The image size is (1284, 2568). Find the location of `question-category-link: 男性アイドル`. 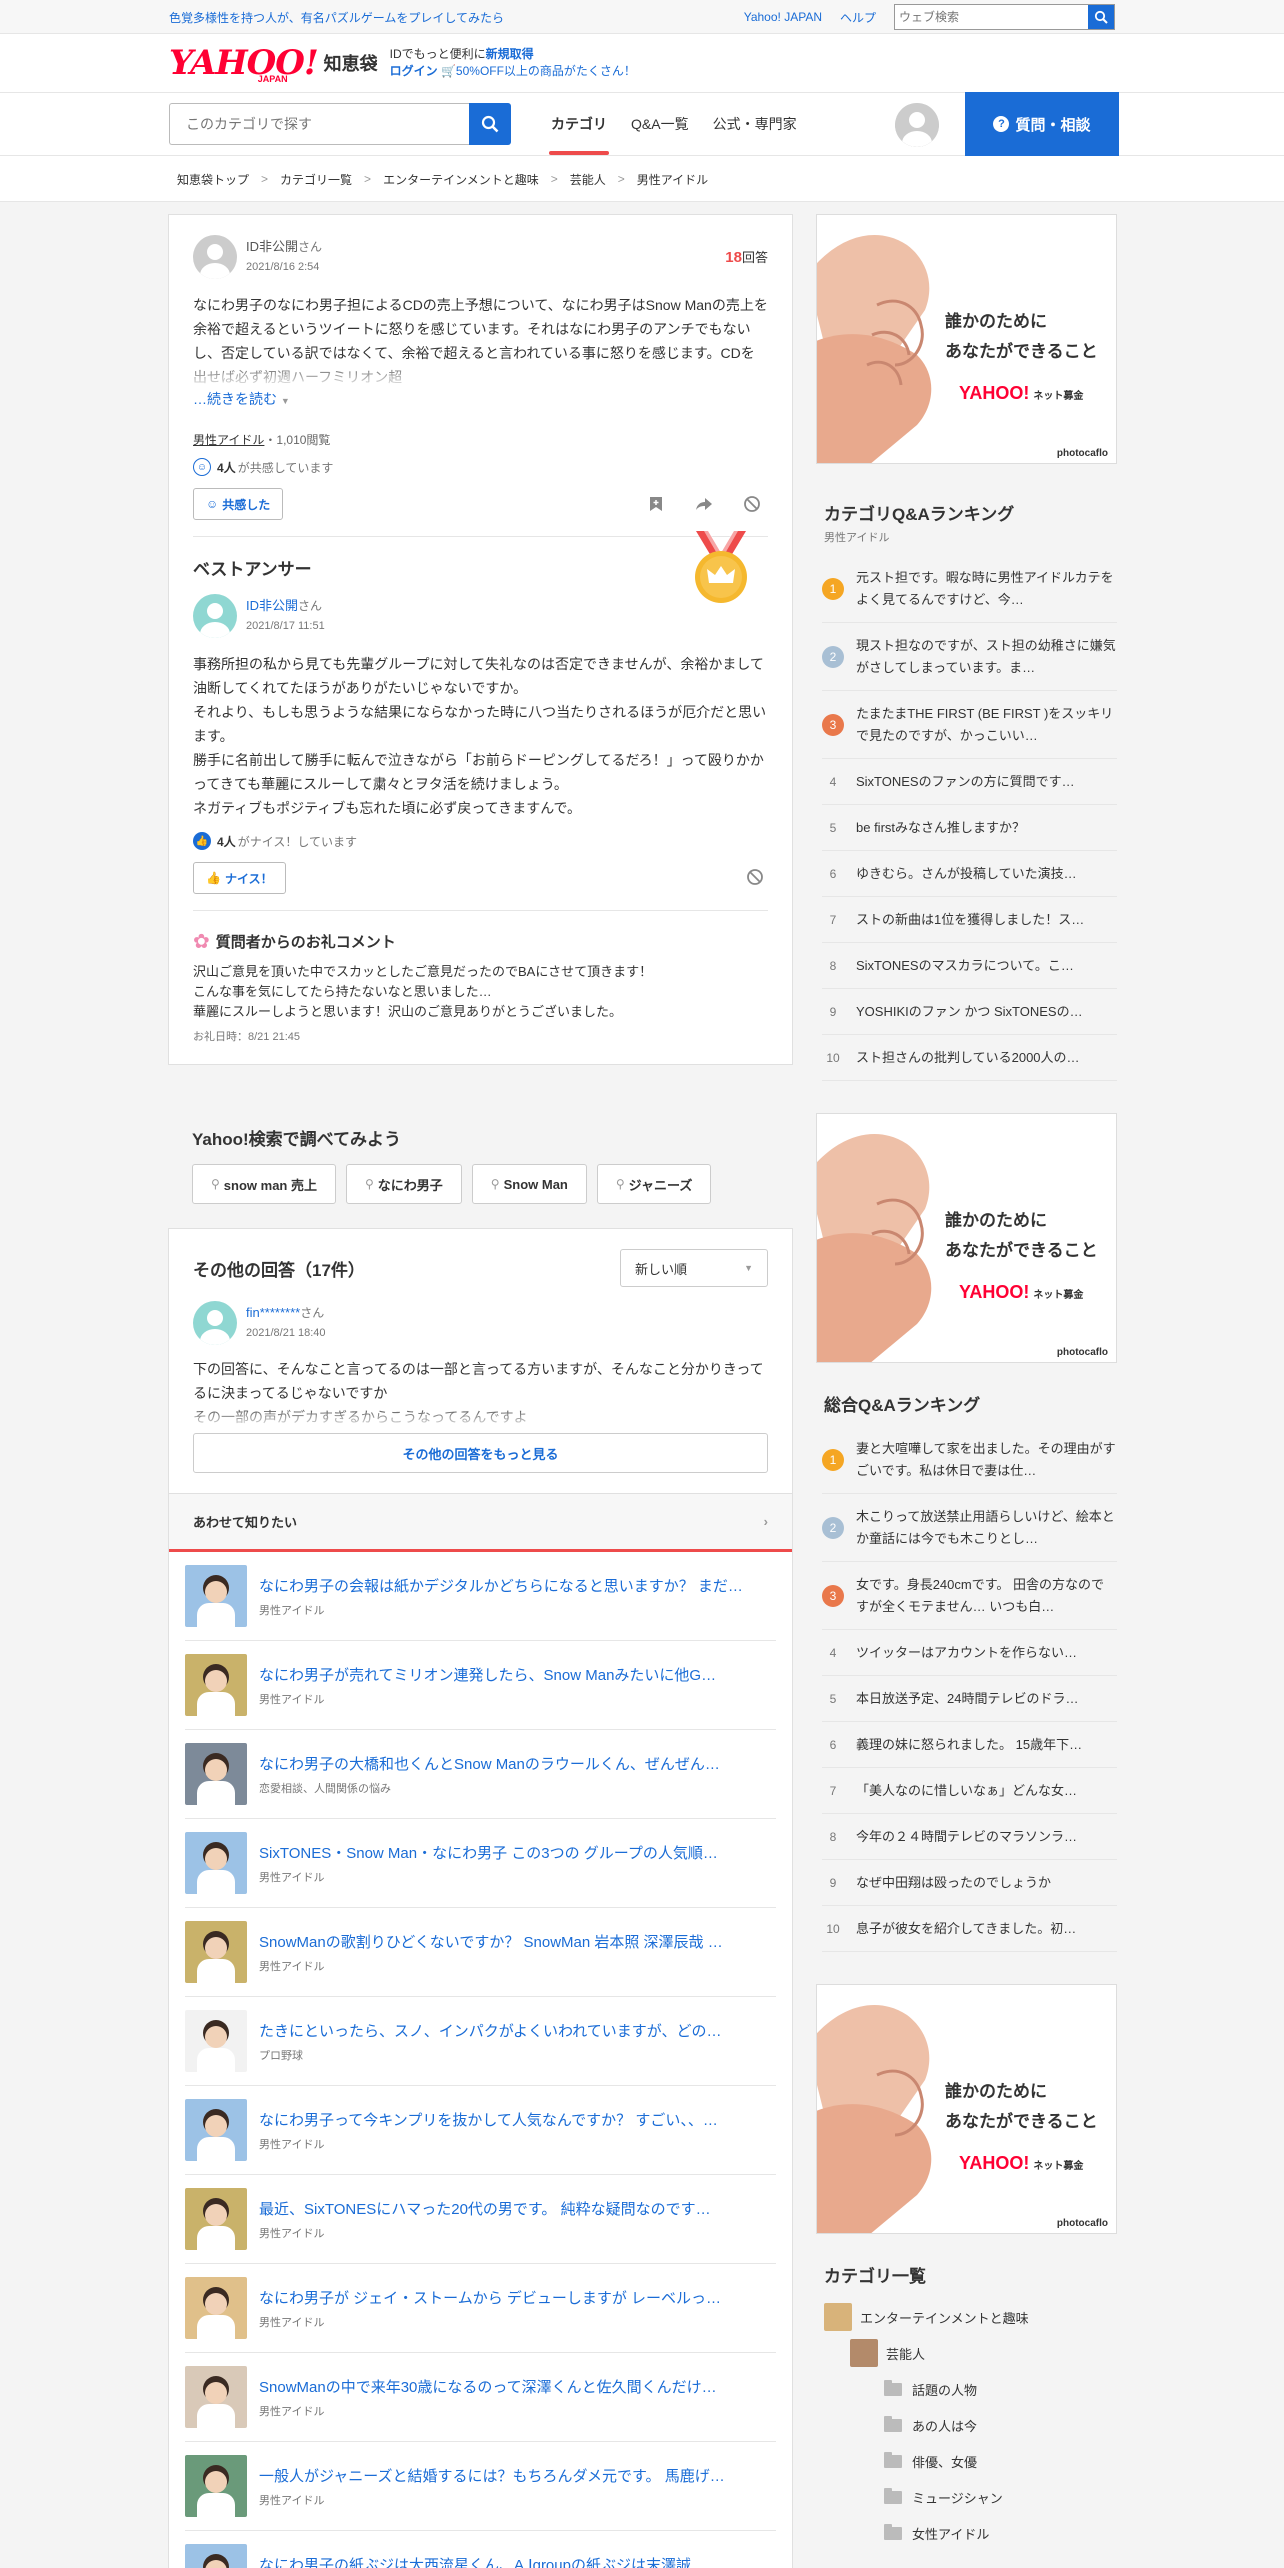

question-category-link: 男性アイドル is located at coordinates (228, 440).